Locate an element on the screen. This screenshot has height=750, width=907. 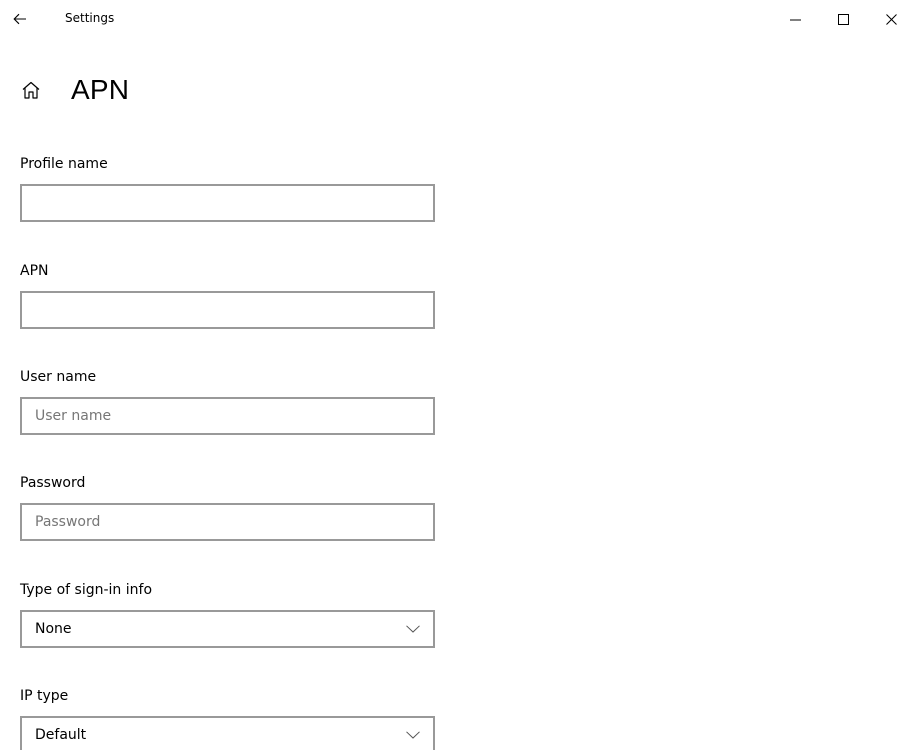
back-arrow-icon is located at coordinates (20, 19).